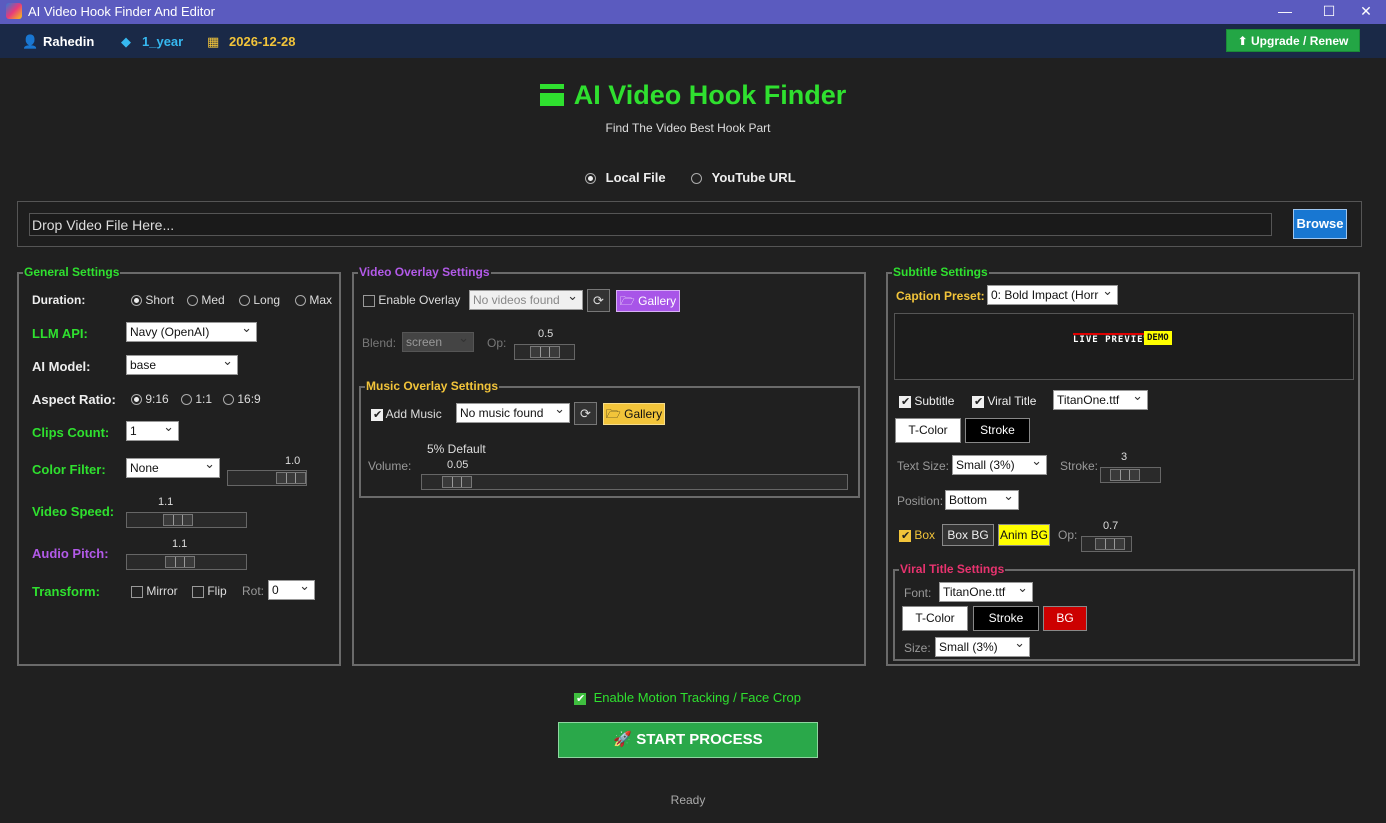  Describe the element at coordinates (458, 465) in the screenshot. I see `volume-value: 0.05` at that location.